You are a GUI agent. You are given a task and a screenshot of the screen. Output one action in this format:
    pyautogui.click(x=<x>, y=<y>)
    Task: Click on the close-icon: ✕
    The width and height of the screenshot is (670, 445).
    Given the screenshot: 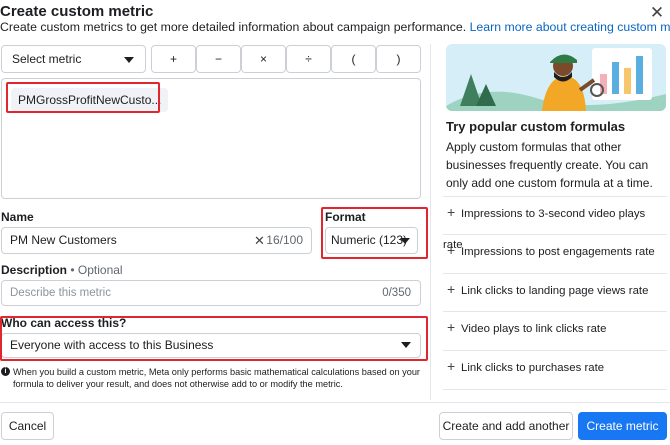 What is the action you would take?
    pyautogui.click(x=657, y=13)
    